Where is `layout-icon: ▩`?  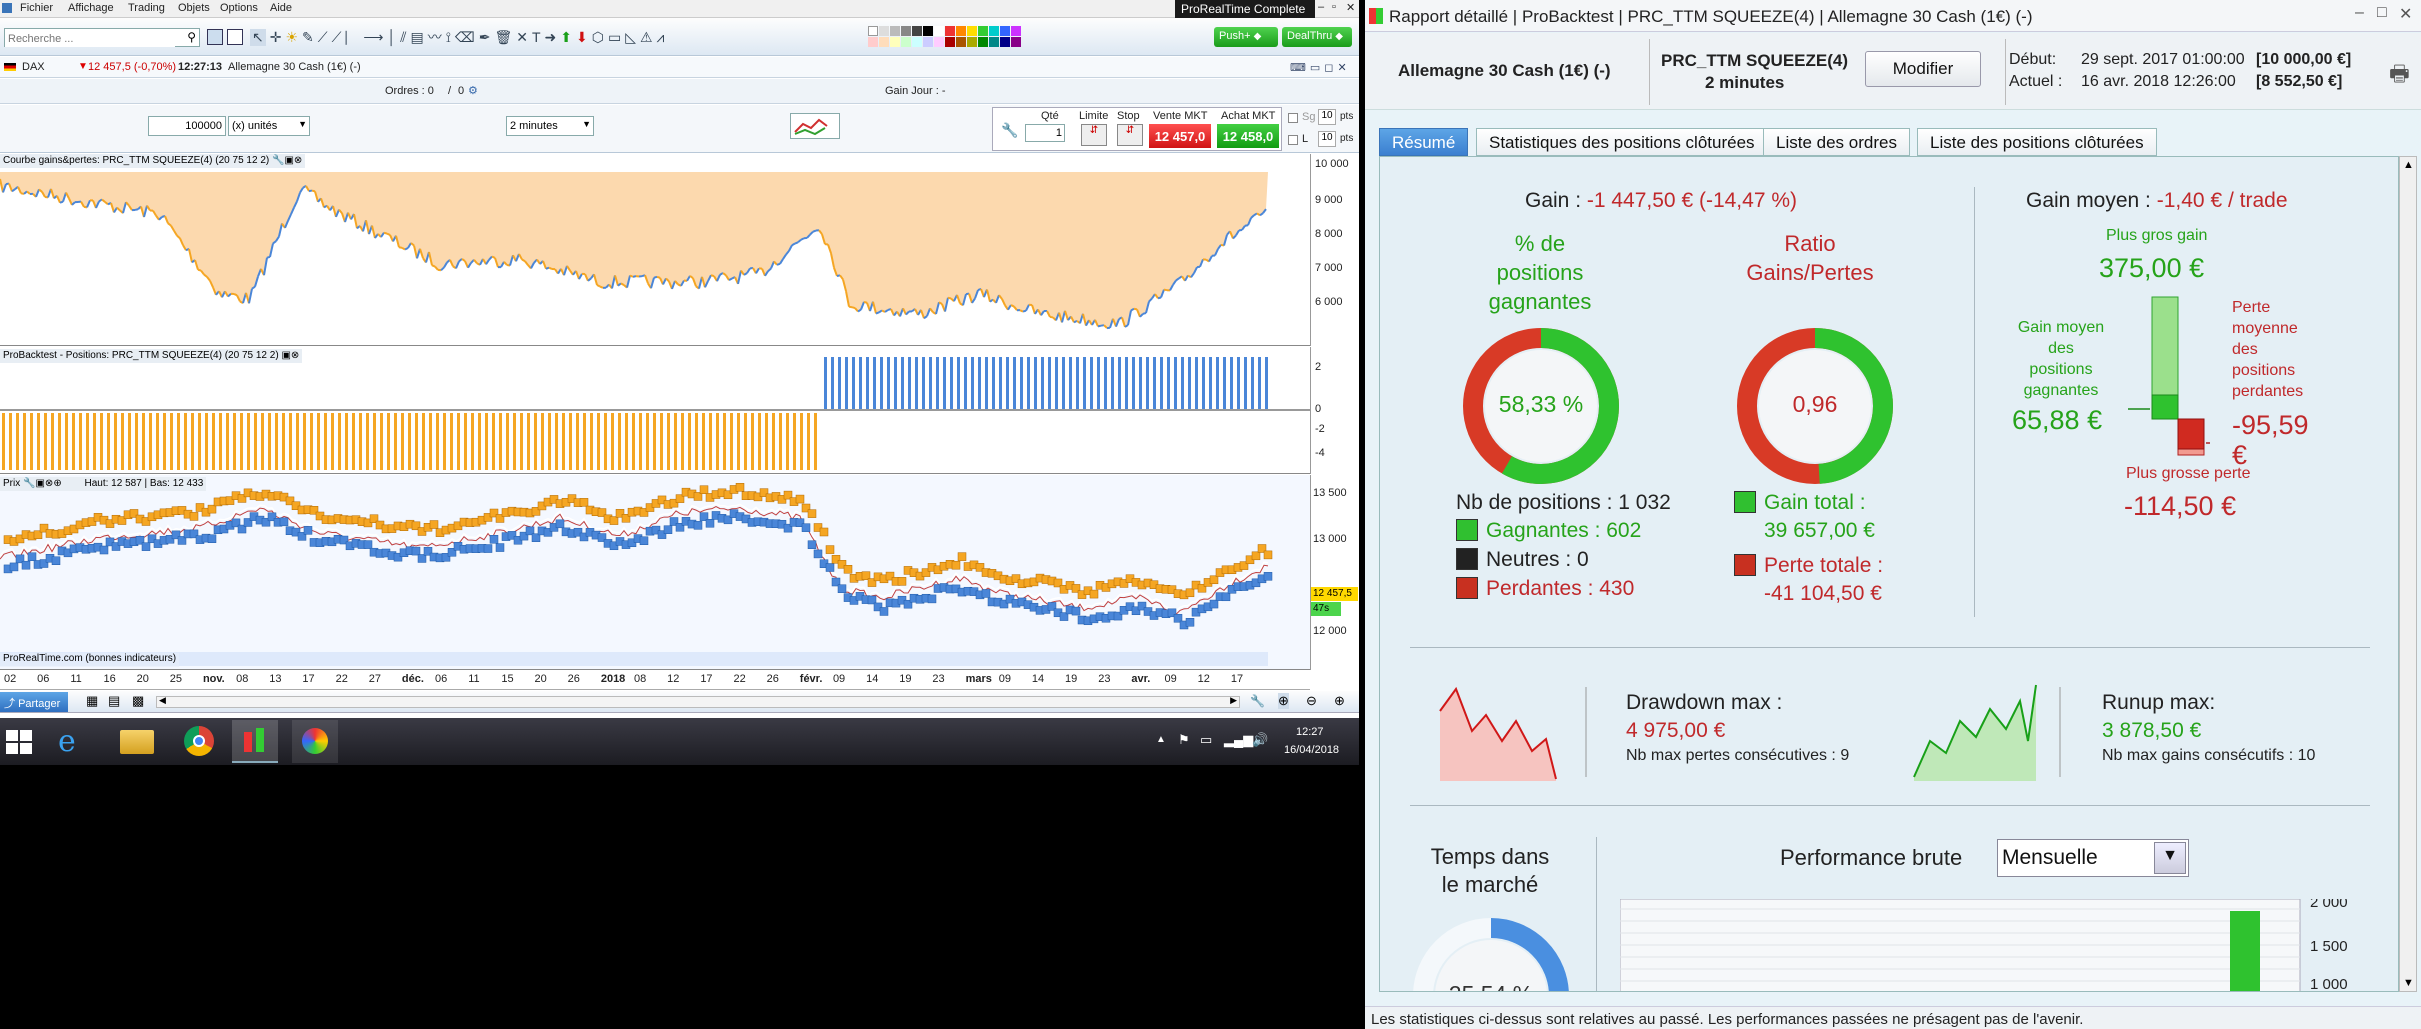 layout-icon: ▩ is located at coordinates (138, 701).